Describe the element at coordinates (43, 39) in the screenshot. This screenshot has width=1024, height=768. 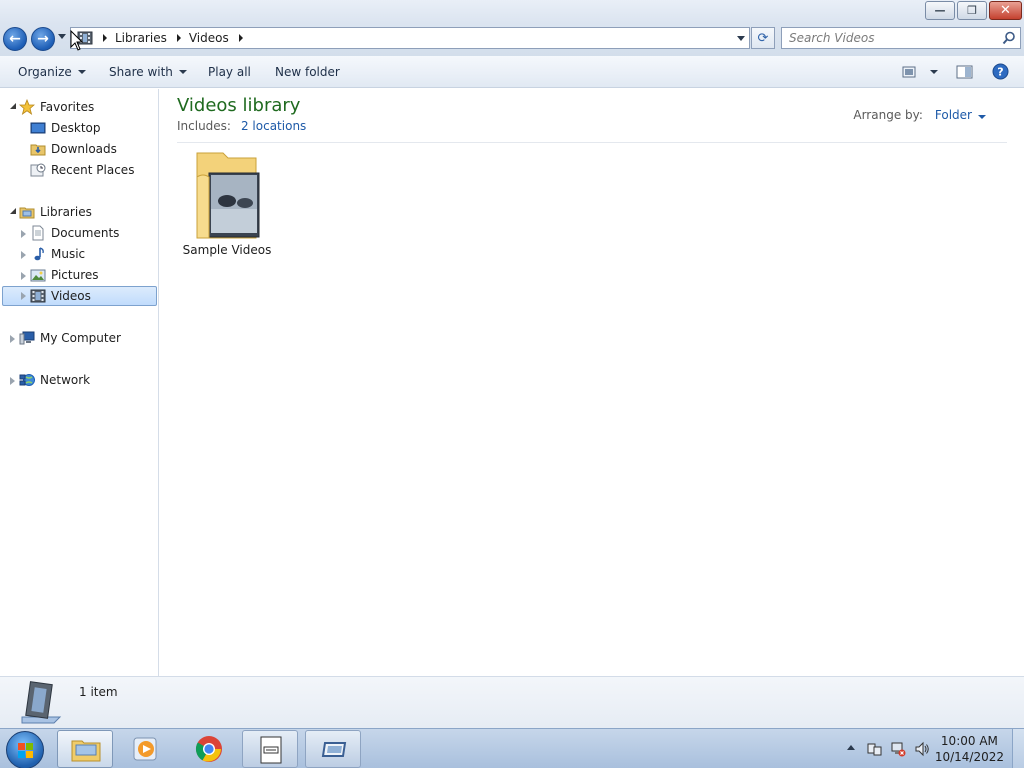
I see `forward-button: →` at that location.